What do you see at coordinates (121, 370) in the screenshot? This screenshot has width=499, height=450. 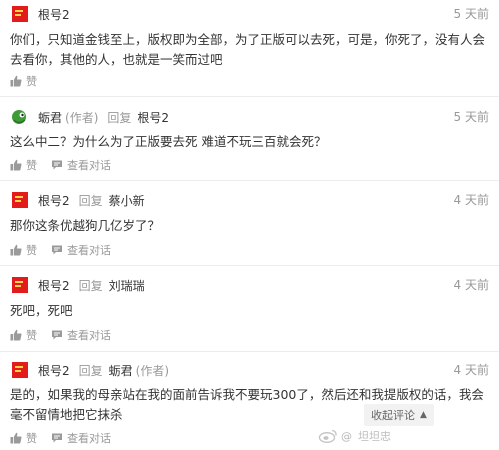 I see `reply-target-name: 蛎君` at bounding box center [121, 370].